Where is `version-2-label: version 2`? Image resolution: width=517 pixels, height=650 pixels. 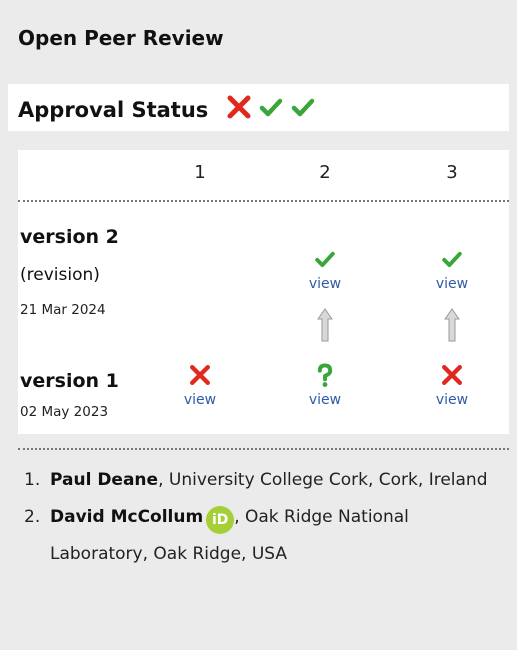
version-2-label: version 2 is located at coordinates (69, 237).